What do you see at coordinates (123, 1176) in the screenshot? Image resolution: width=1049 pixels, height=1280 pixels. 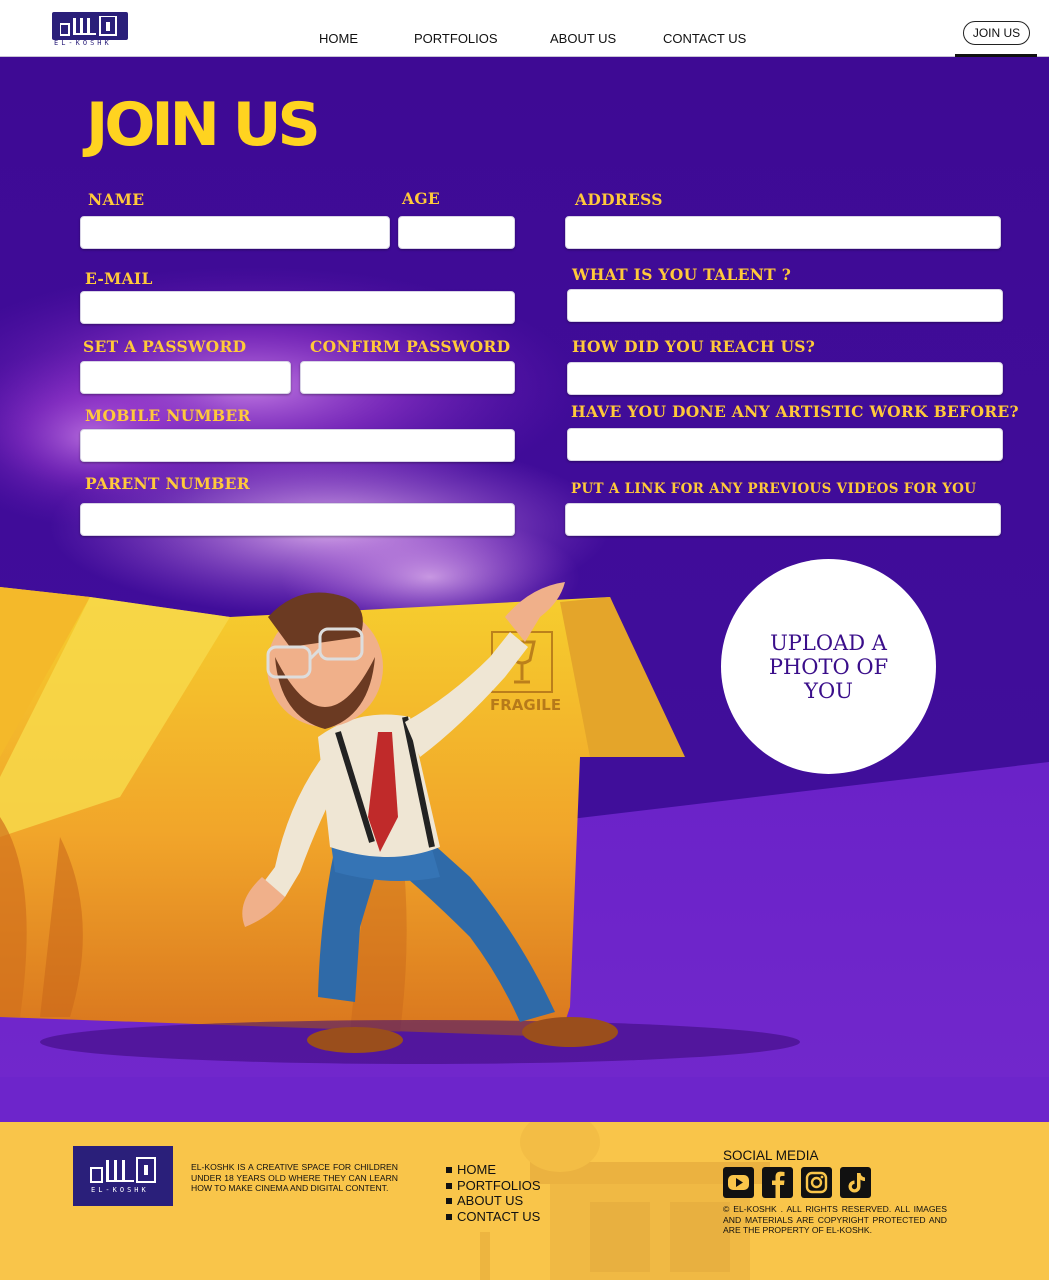 I see `footer-logo: EL-KOSHK` at bounding box center [123, 1176].